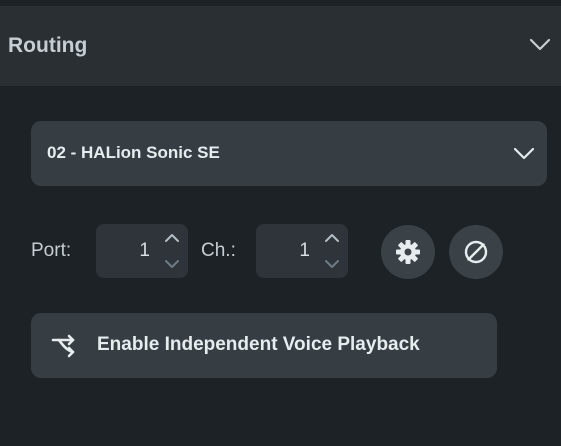 The width and height of the screenshot is (561, 446). I want to click on device-select: 02 - HALion Sonic SE, so click(289, 153).